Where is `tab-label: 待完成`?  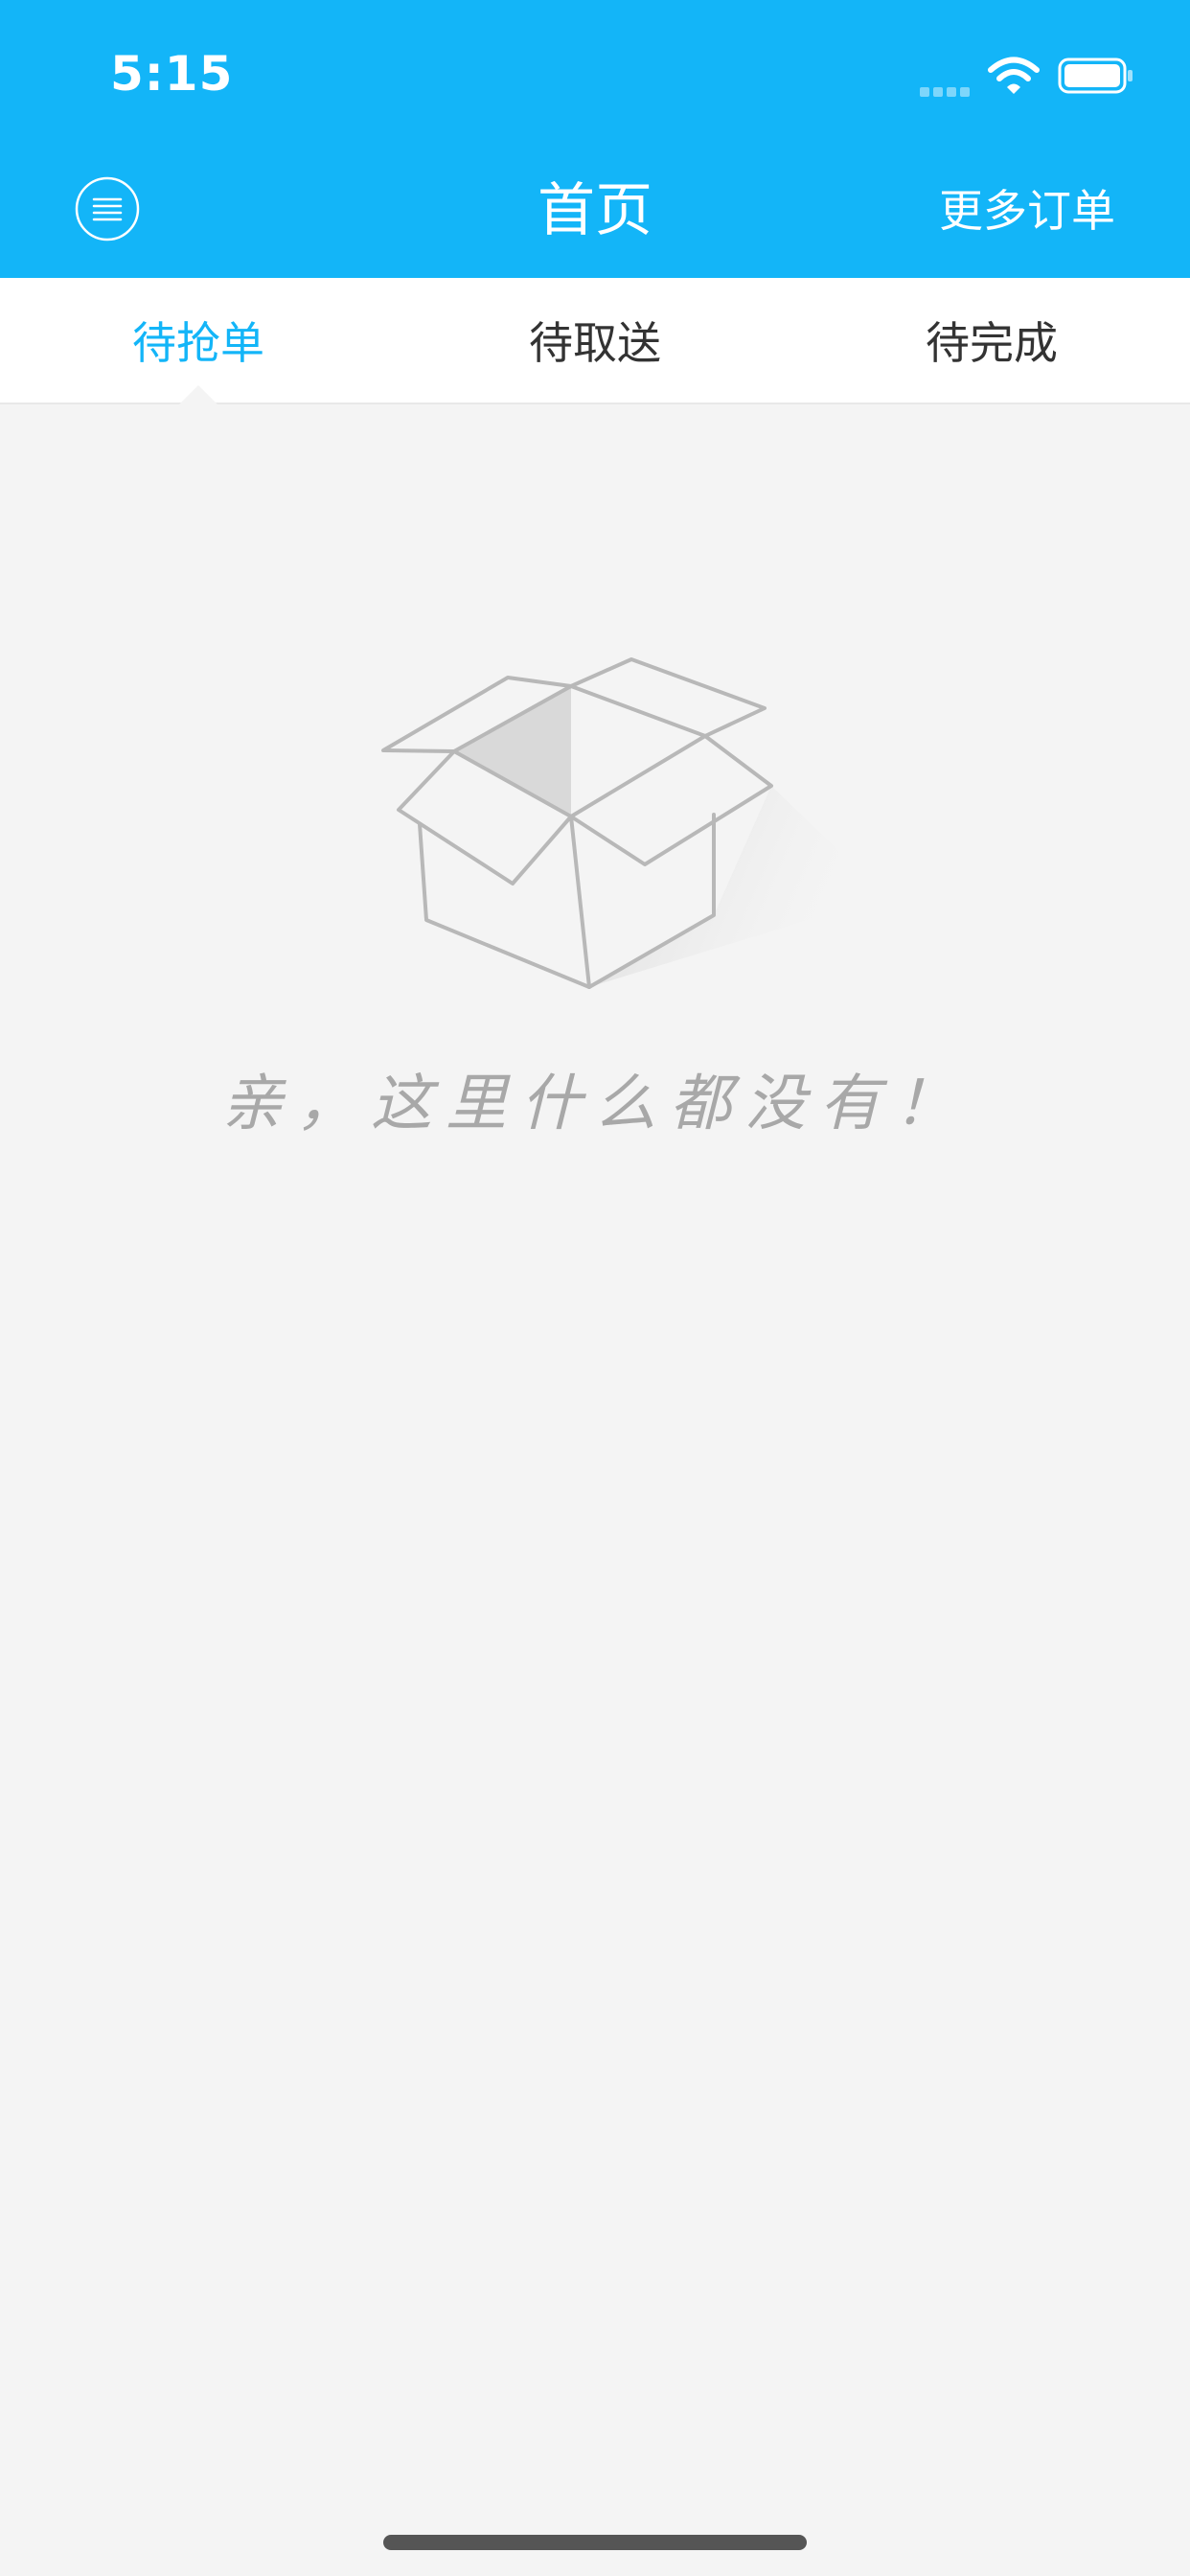
tab-label: 待完成 is located at coordinates (992, 343).